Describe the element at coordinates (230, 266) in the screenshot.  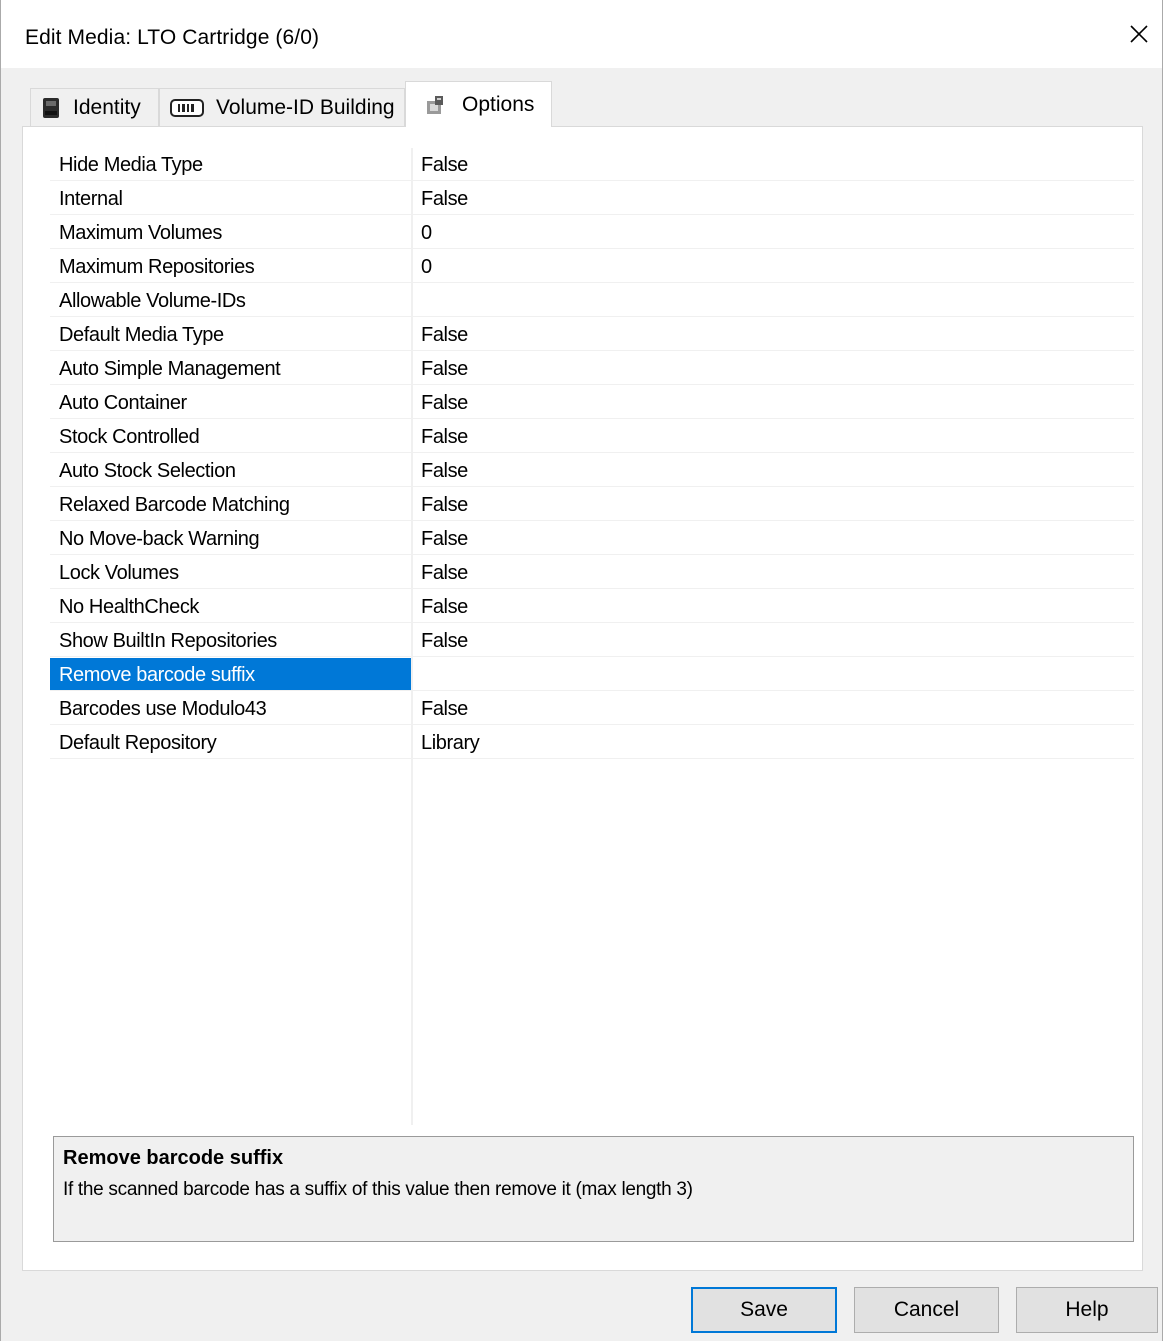
I see `property-name: Maximum Repositories` at that location.